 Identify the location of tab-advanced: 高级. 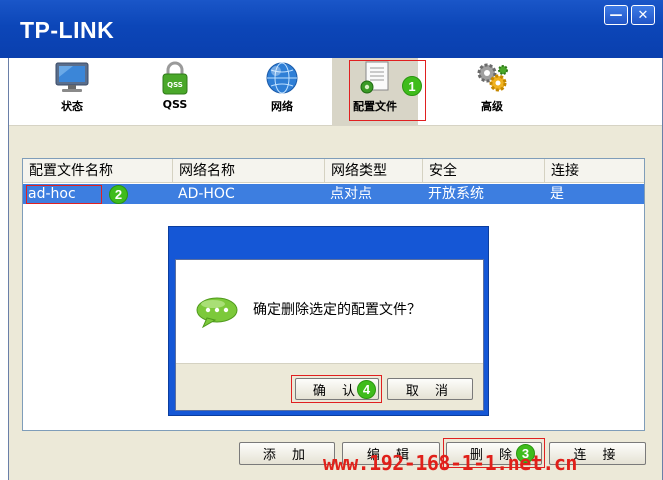
(492, 92).